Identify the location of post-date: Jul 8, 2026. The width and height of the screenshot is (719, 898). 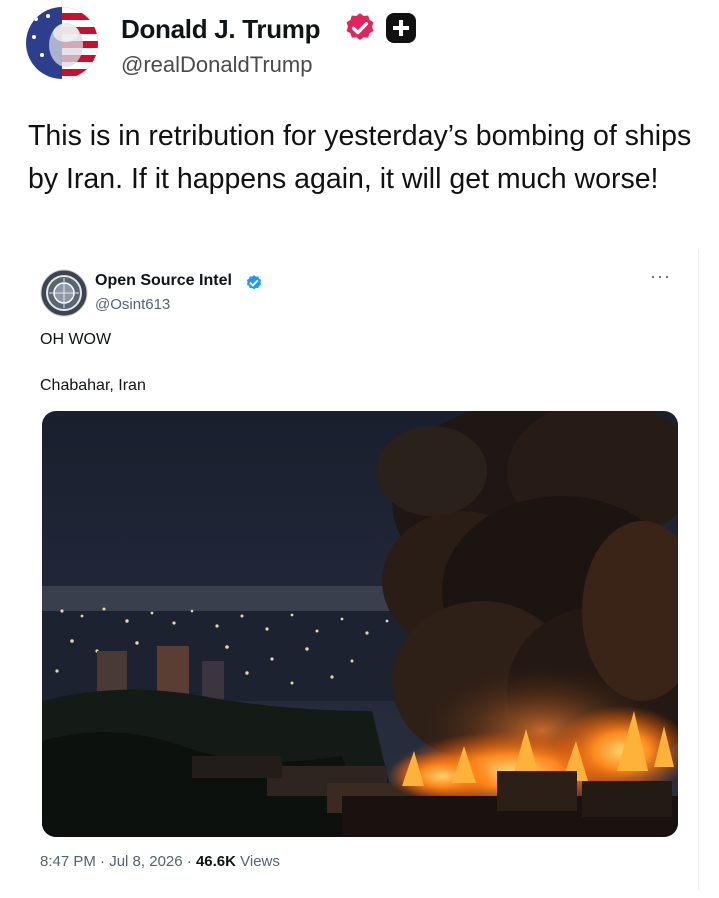
(145, 861).